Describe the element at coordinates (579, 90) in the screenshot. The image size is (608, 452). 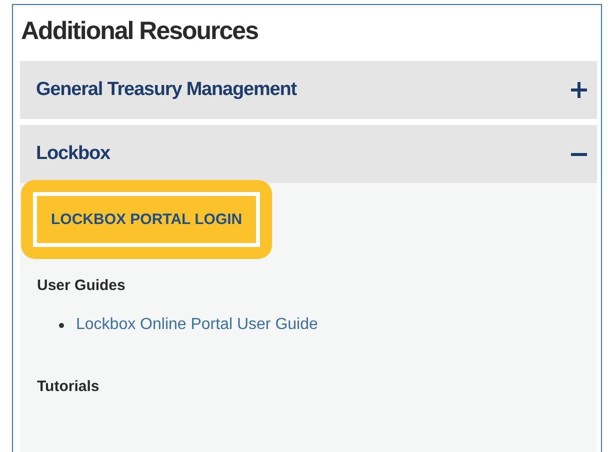
I see `plus-icon` at that location.